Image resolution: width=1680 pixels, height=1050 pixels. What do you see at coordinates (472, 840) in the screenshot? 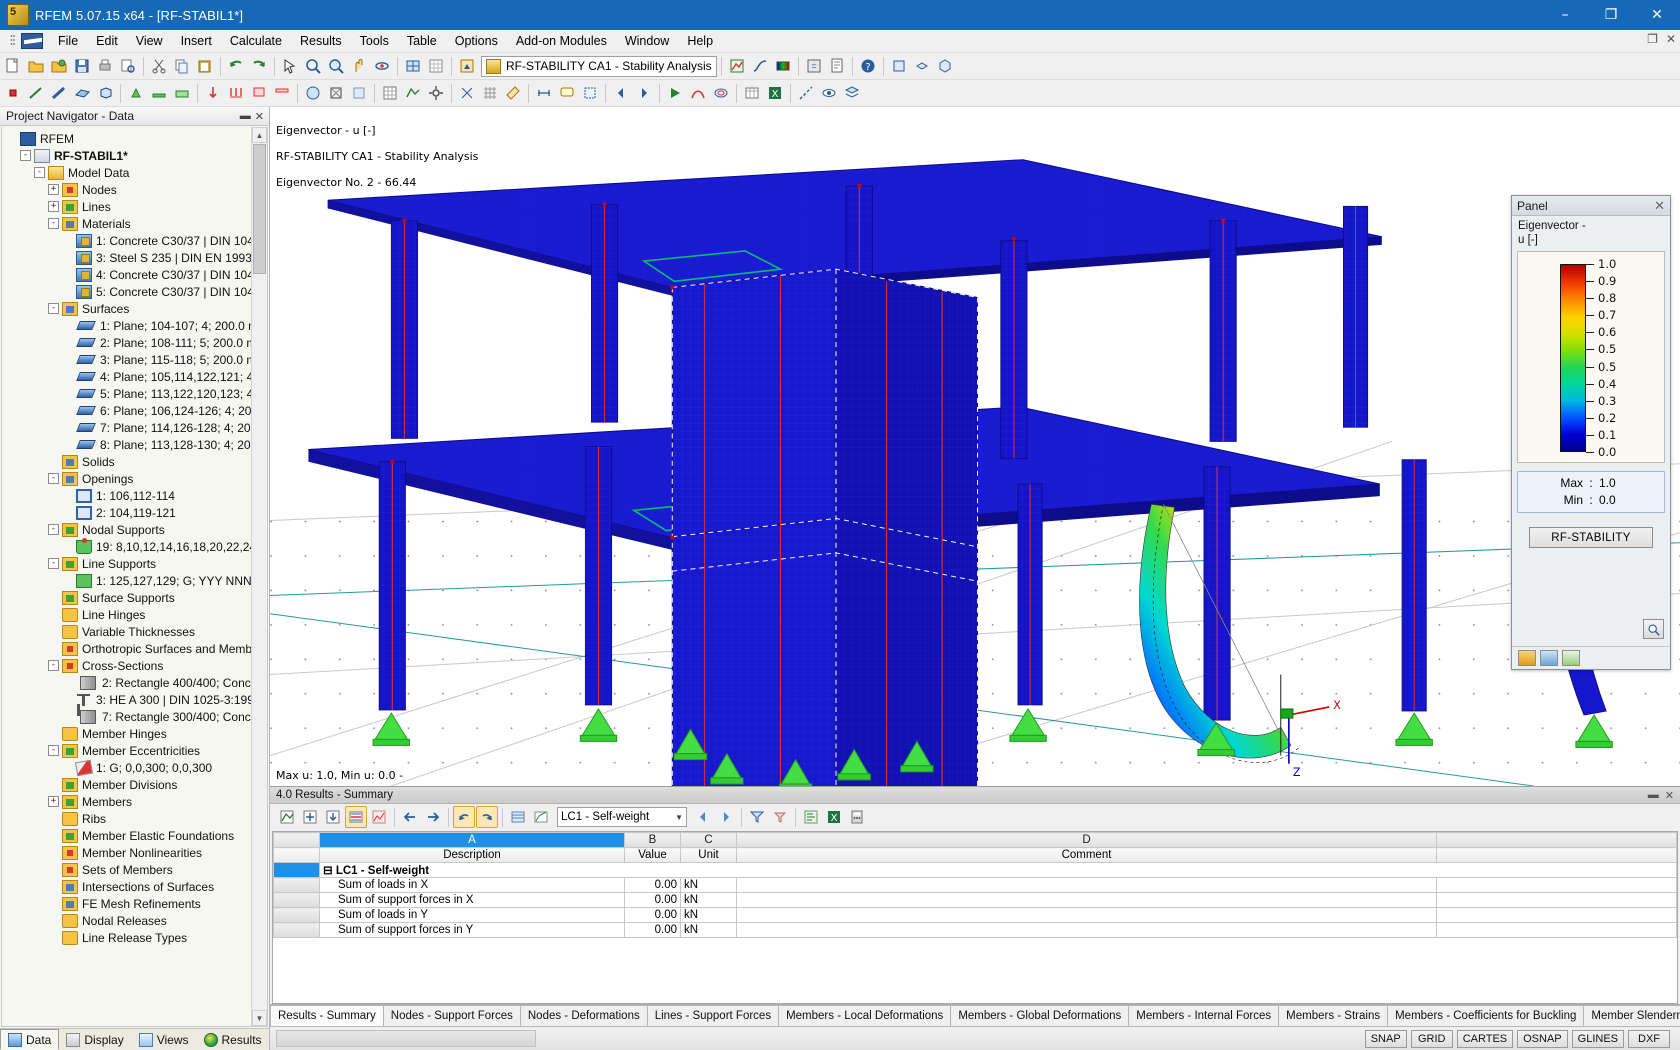
I see `col-letter-a: A` at bounding box center [472, 840].